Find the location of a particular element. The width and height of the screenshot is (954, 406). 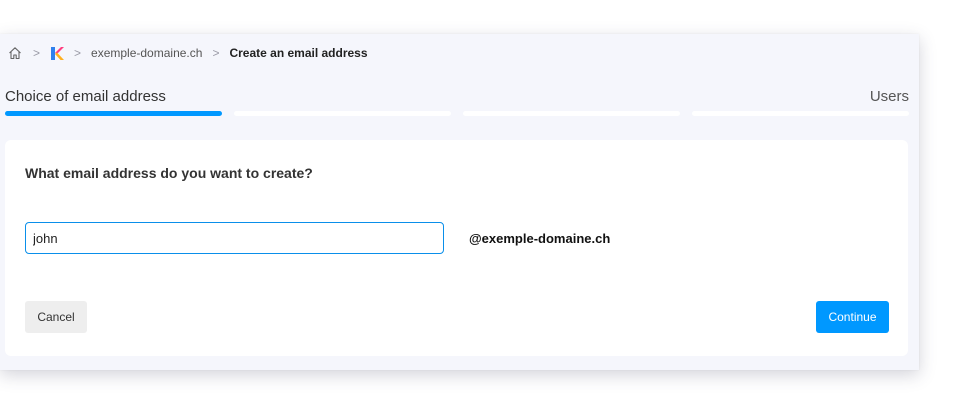

brand-logo-icon is located at coordinates (57, 53).